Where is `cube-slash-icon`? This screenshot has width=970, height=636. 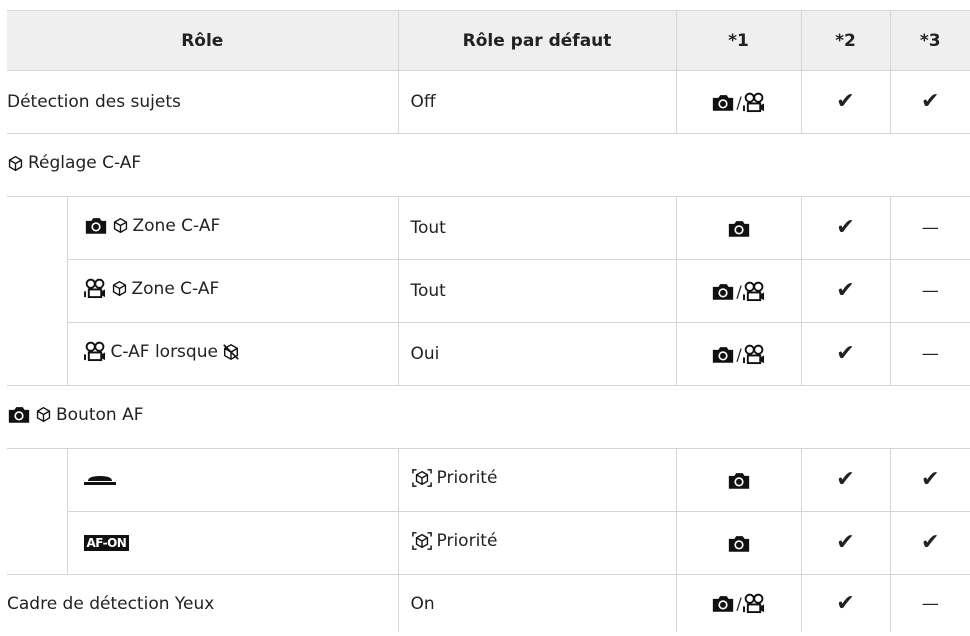 cube-slash-icon is located at coordinates (231, 352).